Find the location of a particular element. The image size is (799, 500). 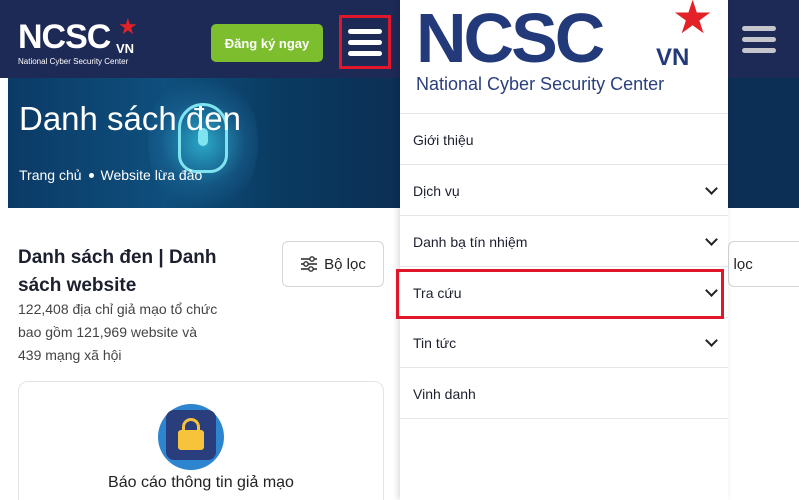

menu-item-label: Vinh danh is located at coordinates (444, 393).